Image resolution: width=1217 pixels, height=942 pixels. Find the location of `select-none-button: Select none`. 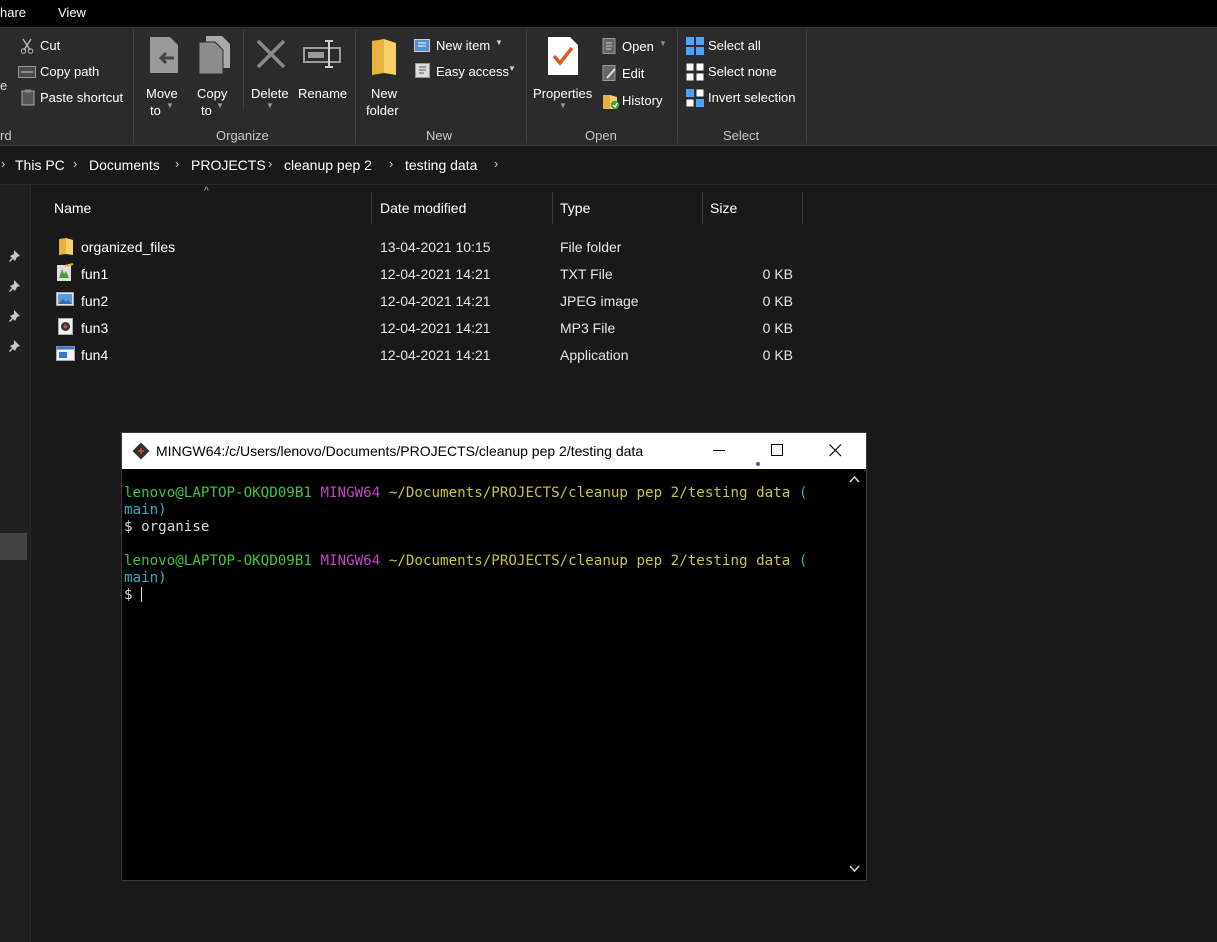

select-none-button: Select none is located at coordinates (740, 72).